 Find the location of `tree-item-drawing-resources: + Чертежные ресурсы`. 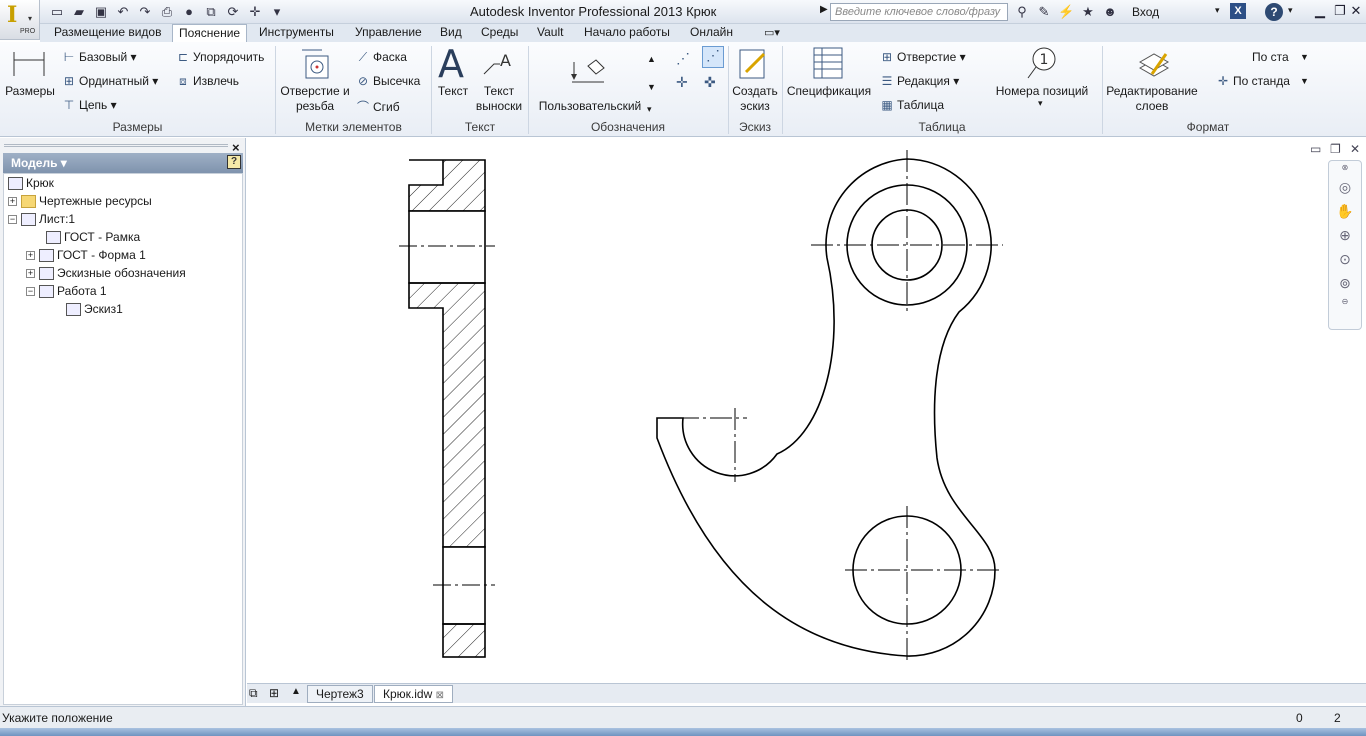

tree-item-drawing-resources: + Чертежные ресурсы is located at coordinates (80, 201).